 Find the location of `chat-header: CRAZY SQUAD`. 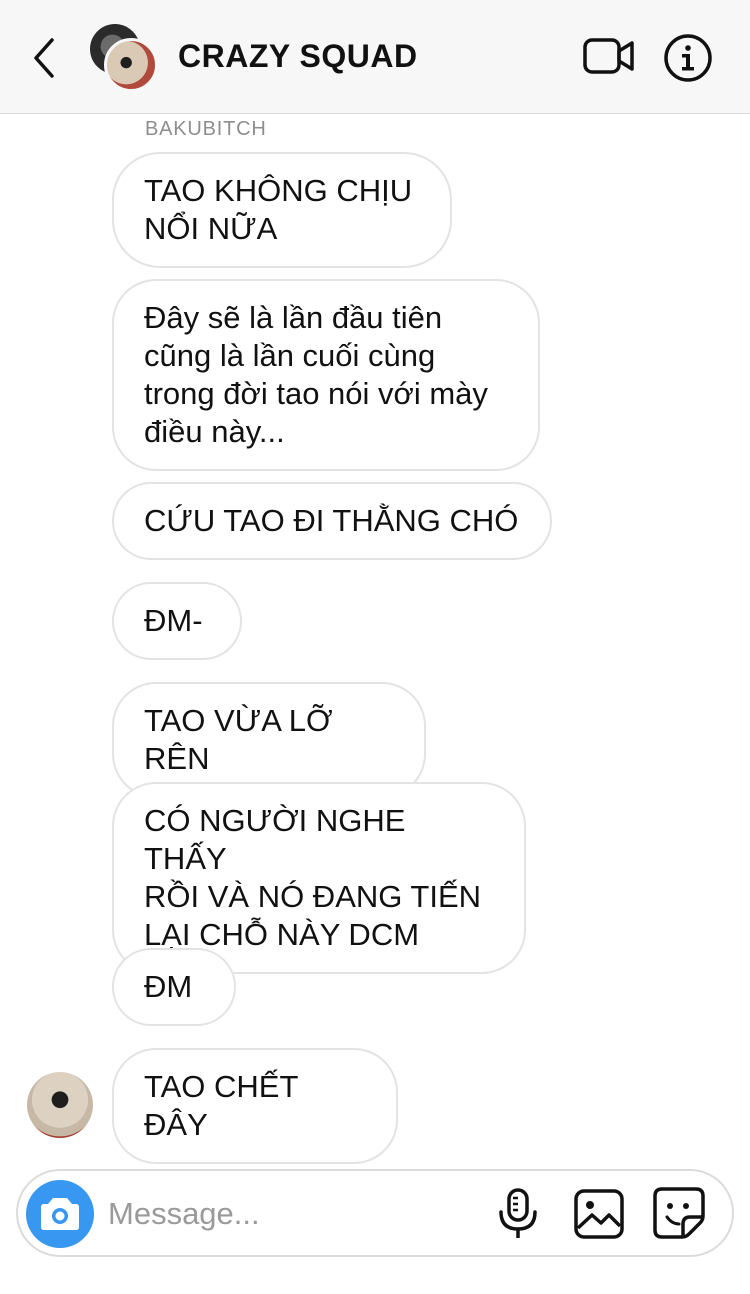

chat-header: CRAZY SQUAD is located at coordinates (375, 57).